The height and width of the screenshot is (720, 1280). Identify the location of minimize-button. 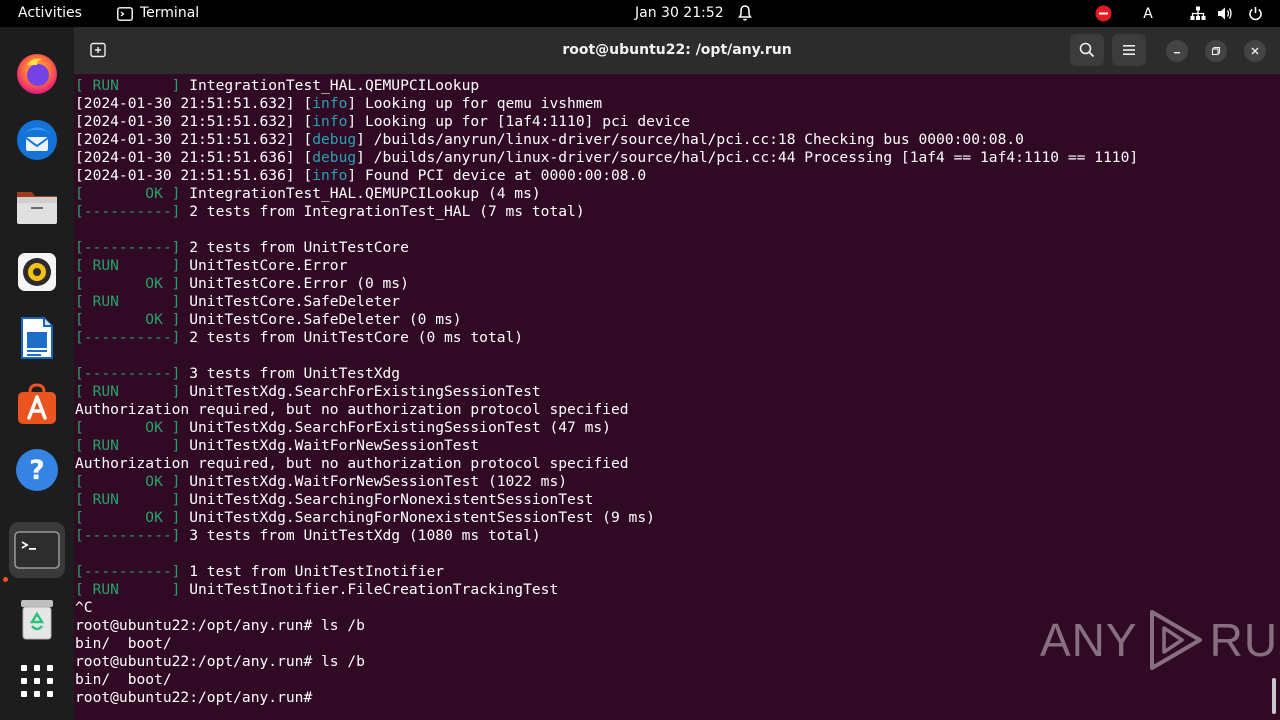
(1177, 51).